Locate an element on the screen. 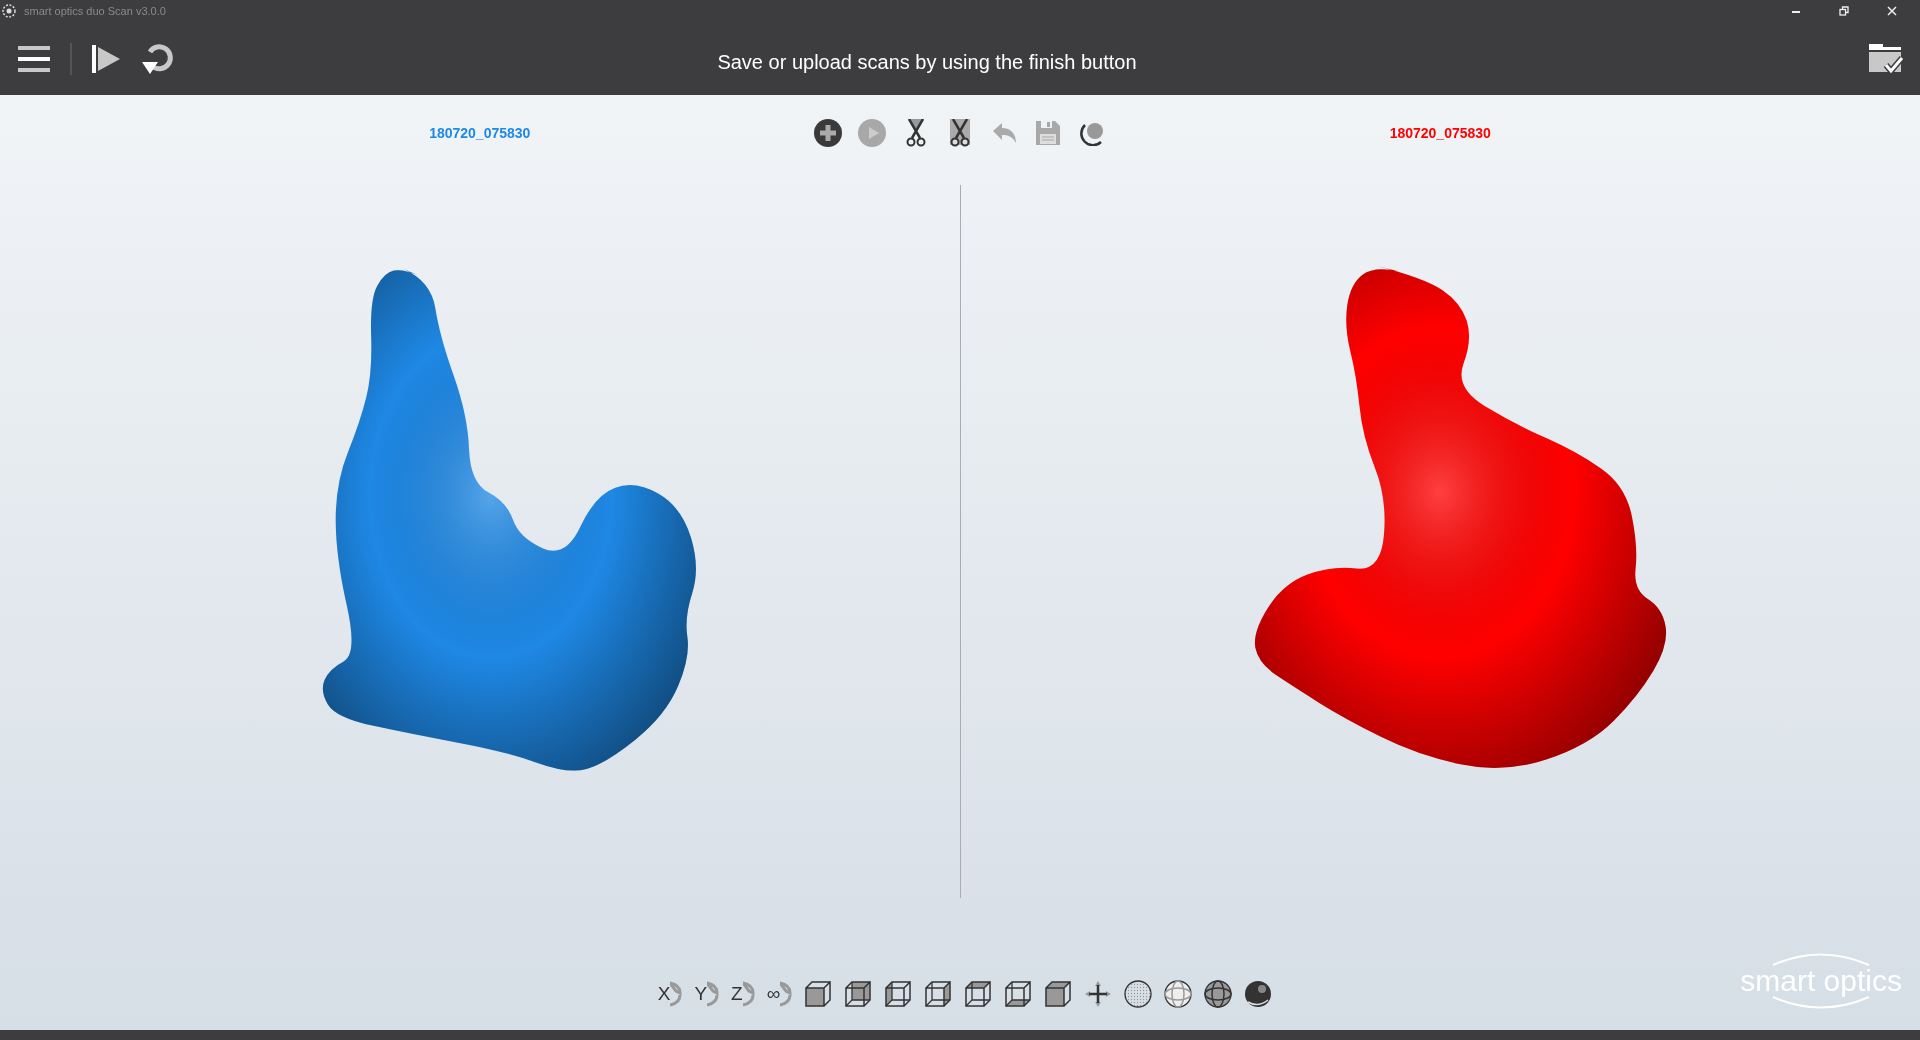  app-logo-icon is located at coordinates (9, 11).